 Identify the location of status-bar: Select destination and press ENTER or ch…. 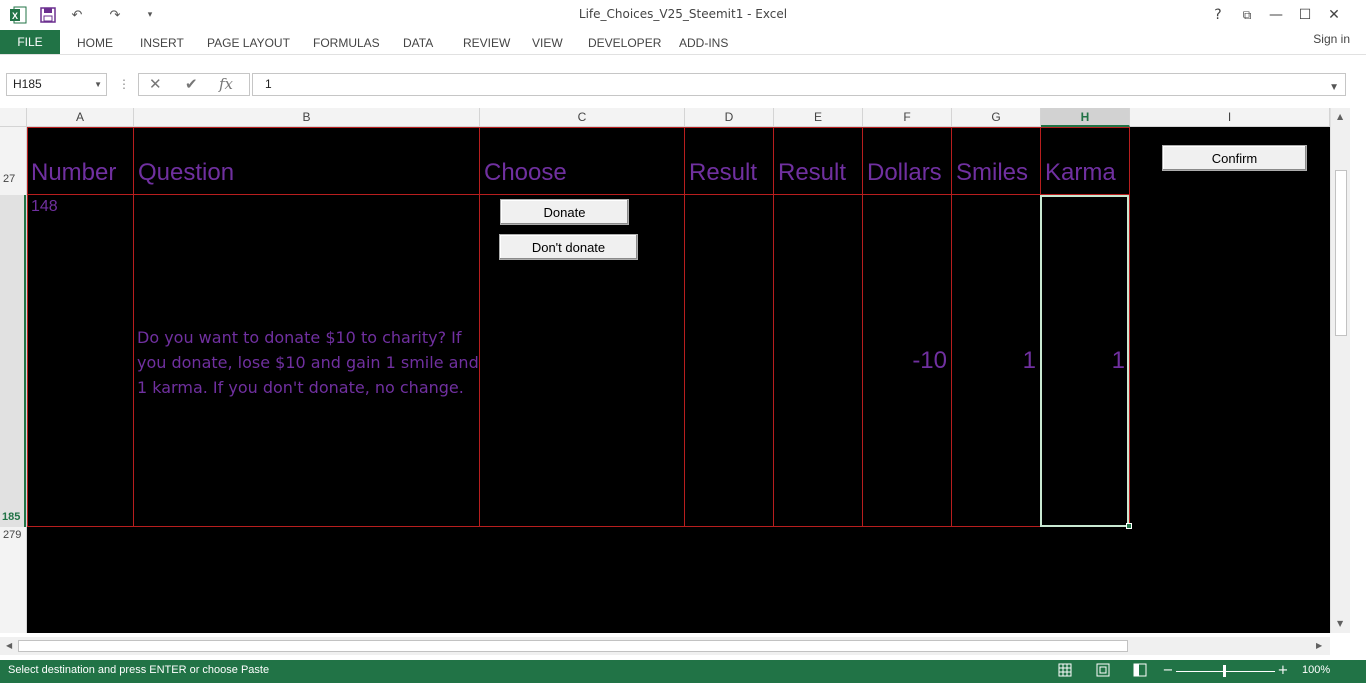
(683, 671).